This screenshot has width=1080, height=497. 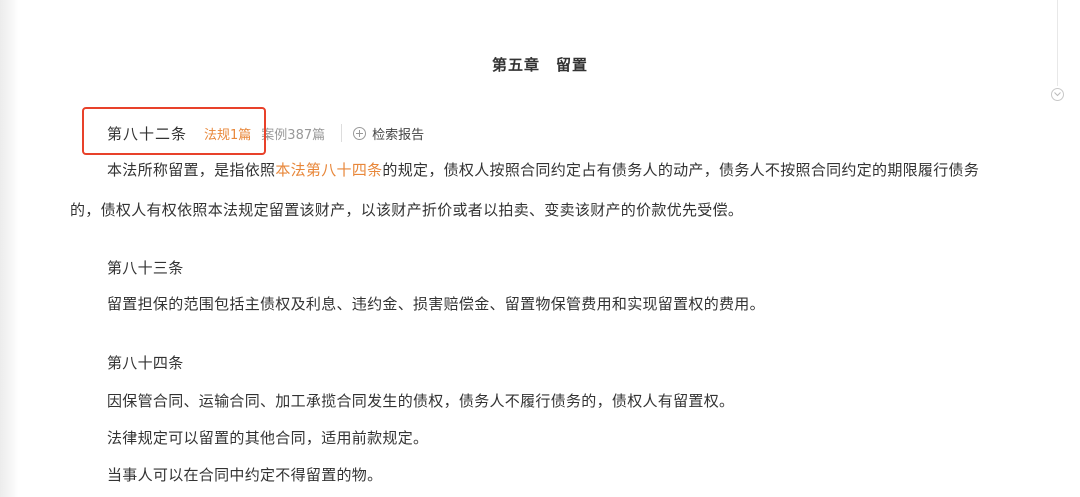 I want to click on plus-circle-icon, so click(x=360, y=133).